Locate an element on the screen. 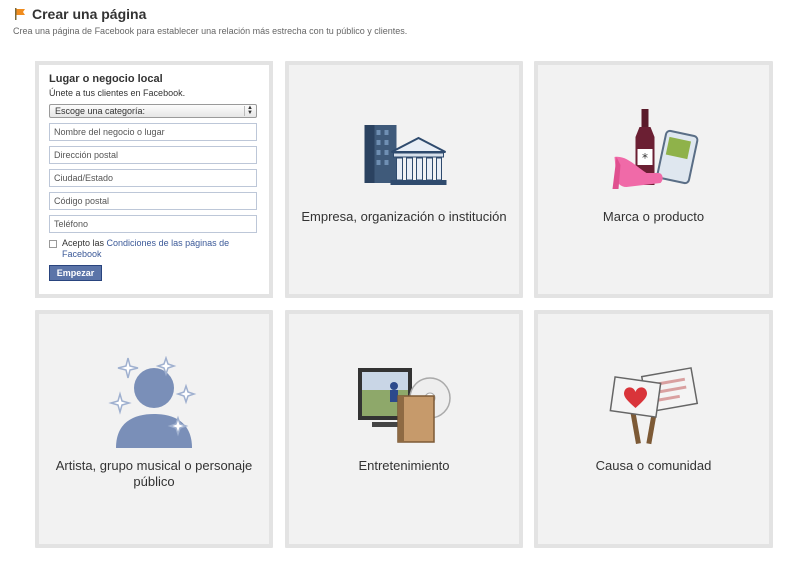 This screenshot has height=569, width=808. category-label-cause: Causa o comunidad is located at coordinates (653, 465).